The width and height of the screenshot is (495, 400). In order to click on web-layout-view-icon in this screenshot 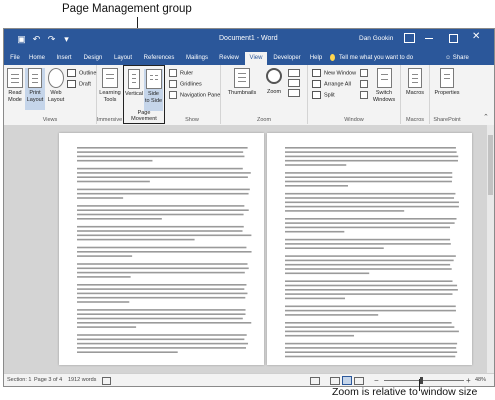, I will do `click(359, 381)`.